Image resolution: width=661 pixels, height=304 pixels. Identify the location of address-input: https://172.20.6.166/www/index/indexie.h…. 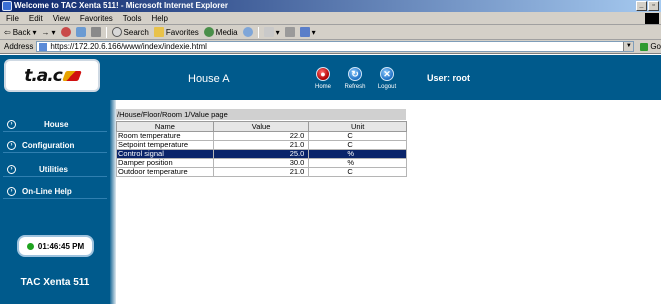
(335, 46).